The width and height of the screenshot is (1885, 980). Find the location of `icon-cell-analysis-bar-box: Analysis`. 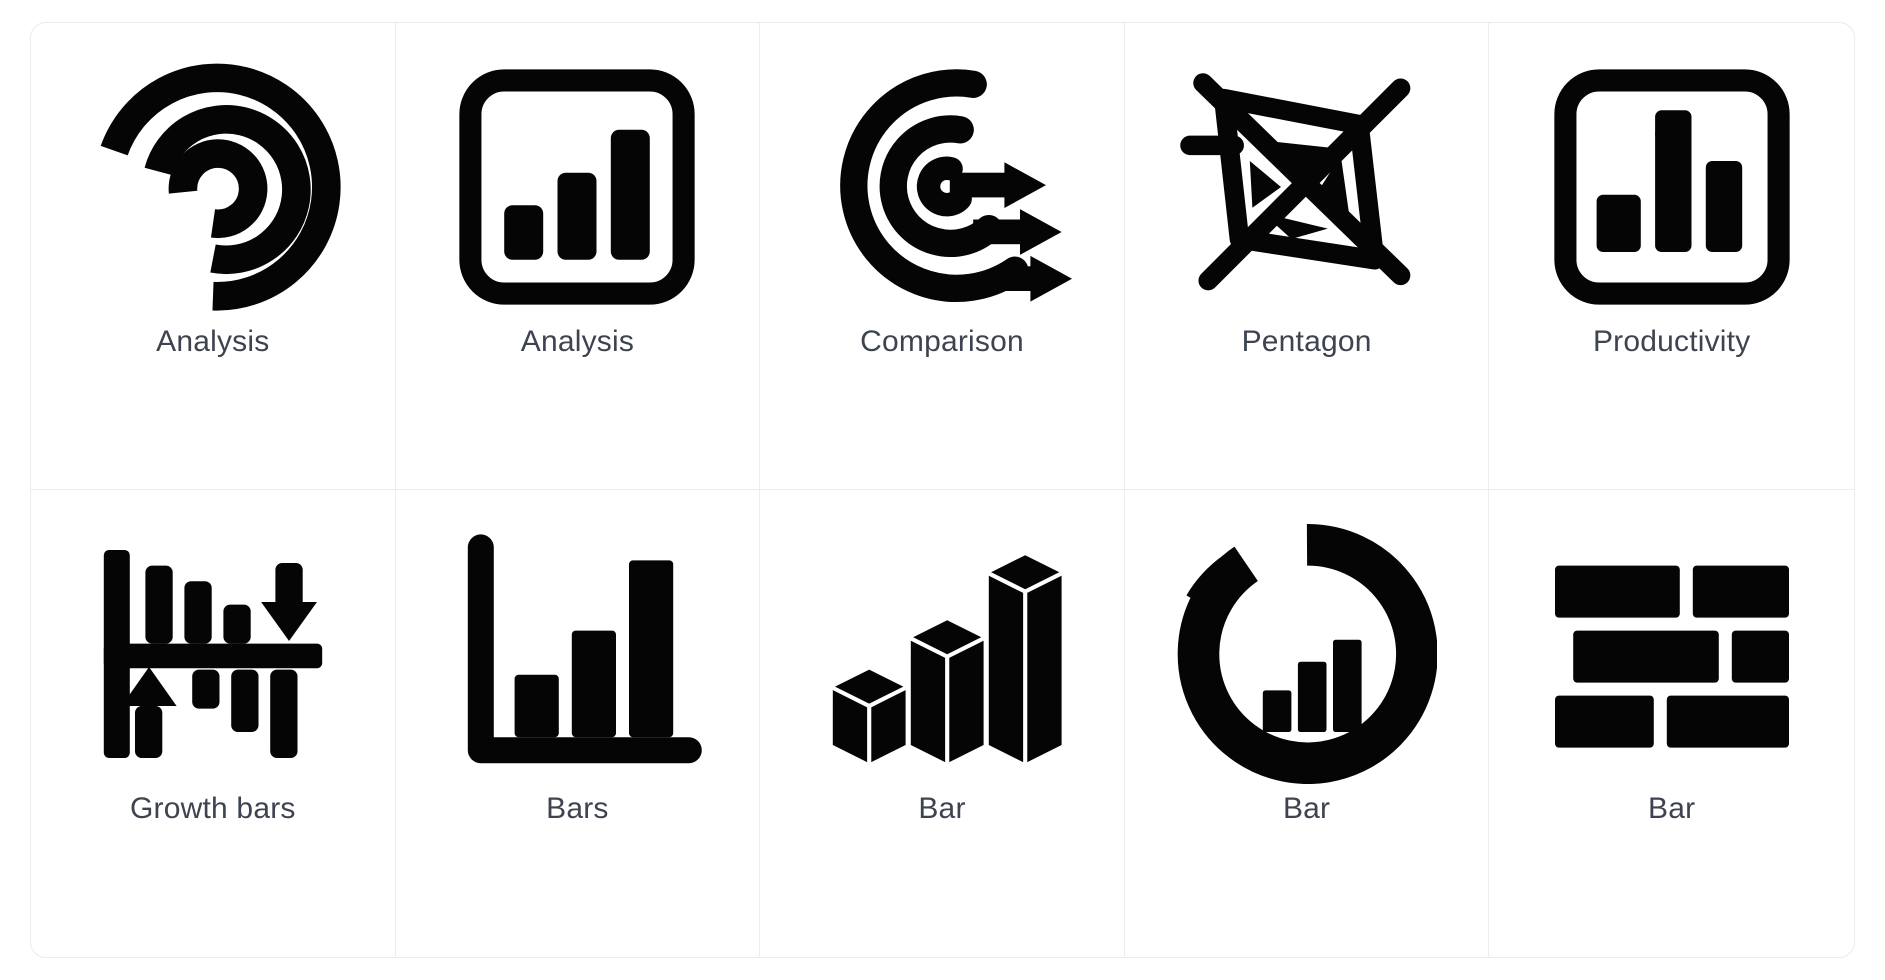

icon-cell-analysis-bar-box: Analysis is located at coordinates (578, 256).